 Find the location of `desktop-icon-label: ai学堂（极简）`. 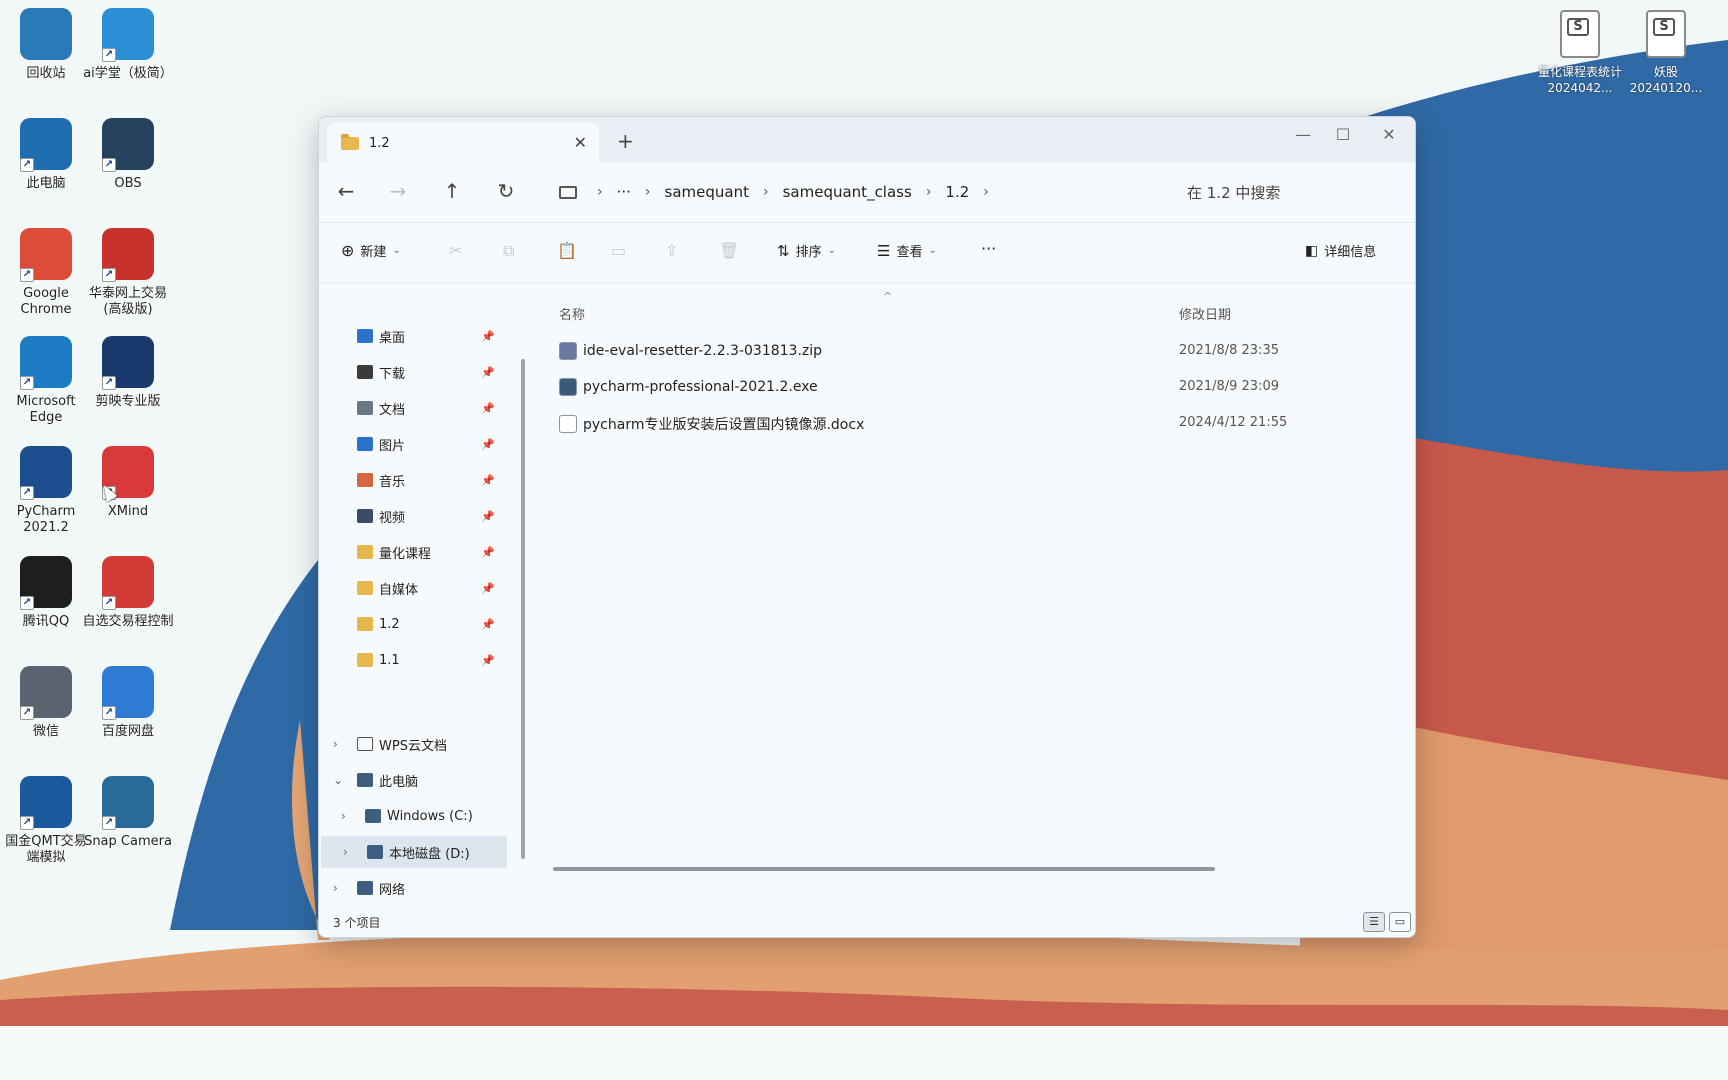

desktop-icon-label: ai学堂（极简） is located at coordinates (128, 73).